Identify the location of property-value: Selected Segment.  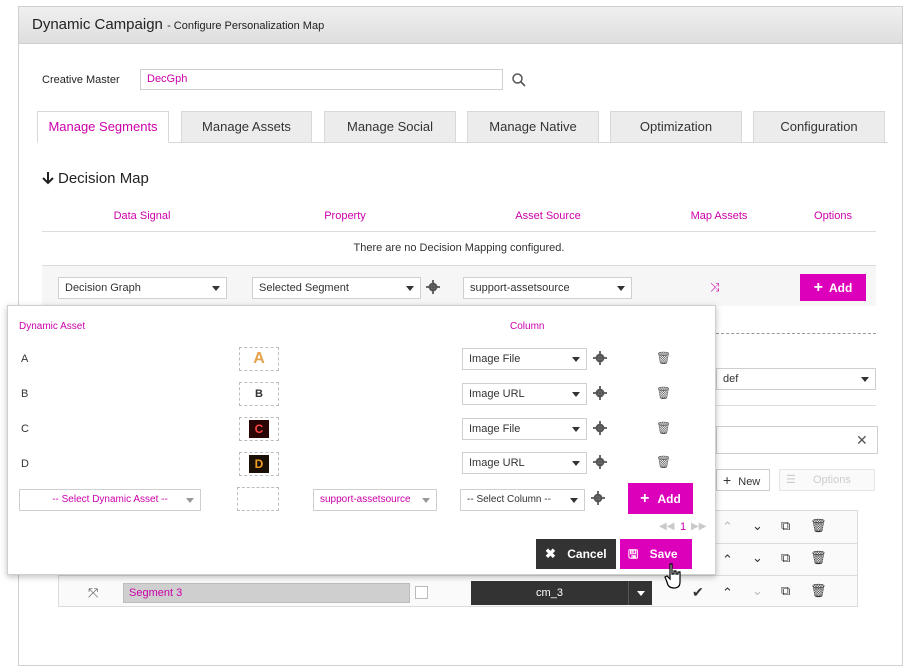
(304, 288).